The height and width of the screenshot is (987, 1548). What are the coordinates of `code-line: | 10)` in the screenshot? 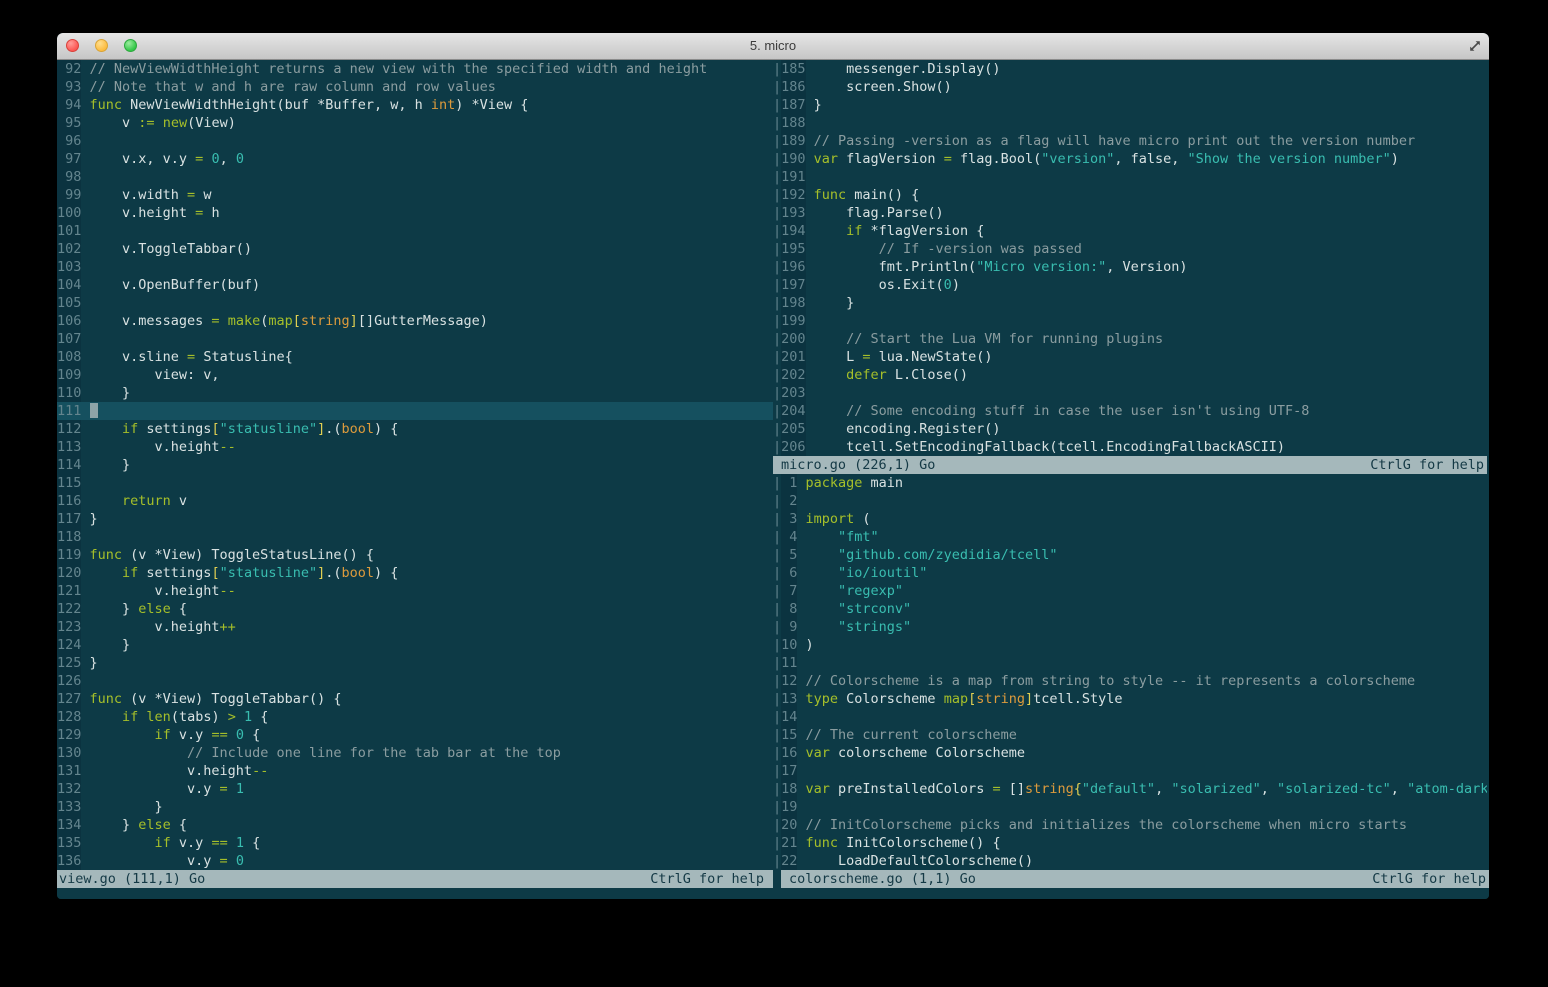 It's located at (1130, 645).